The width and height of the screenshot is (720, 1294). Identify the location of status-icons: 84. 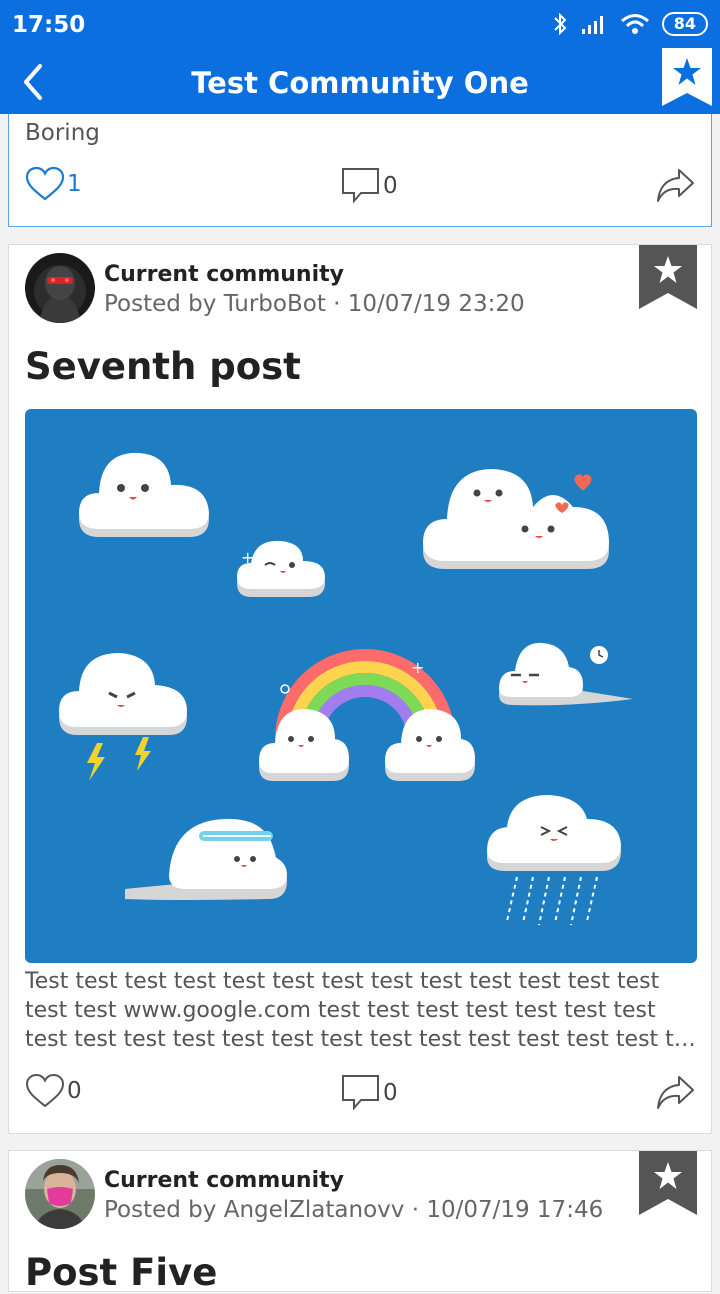
(630, 24).